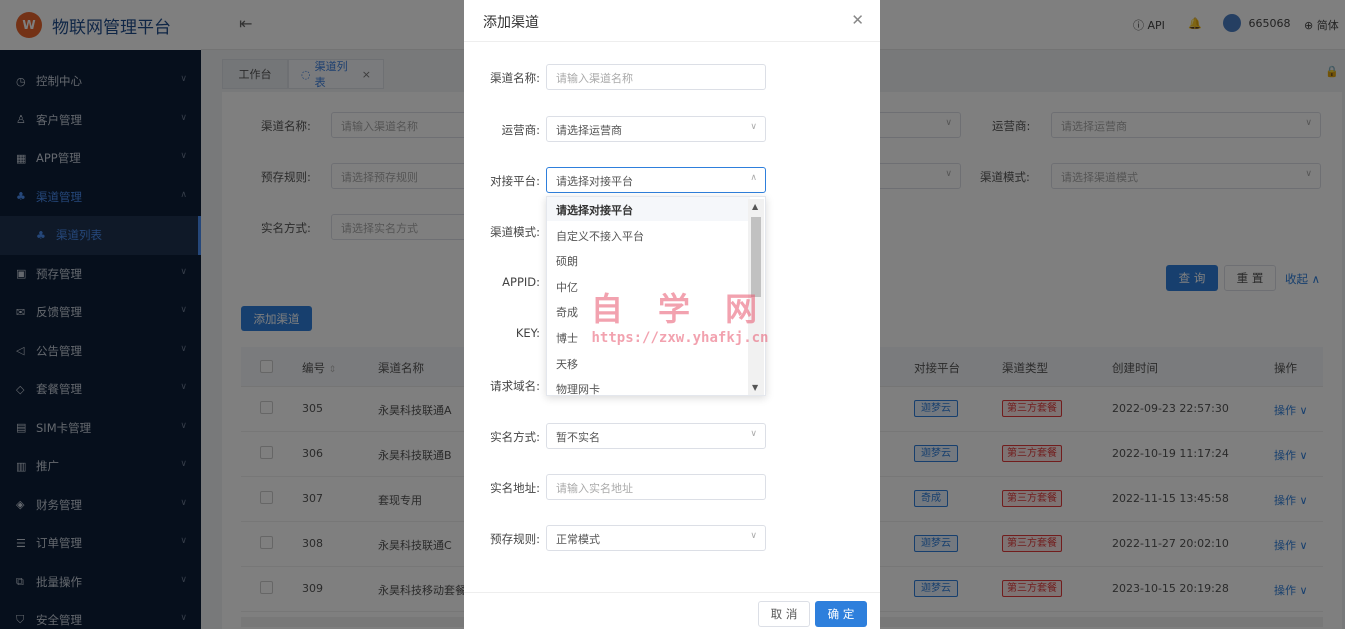 The image size is (1345, 629). I want to click on carrier-select: 请选择运营商 ∨, so click(656, 129).